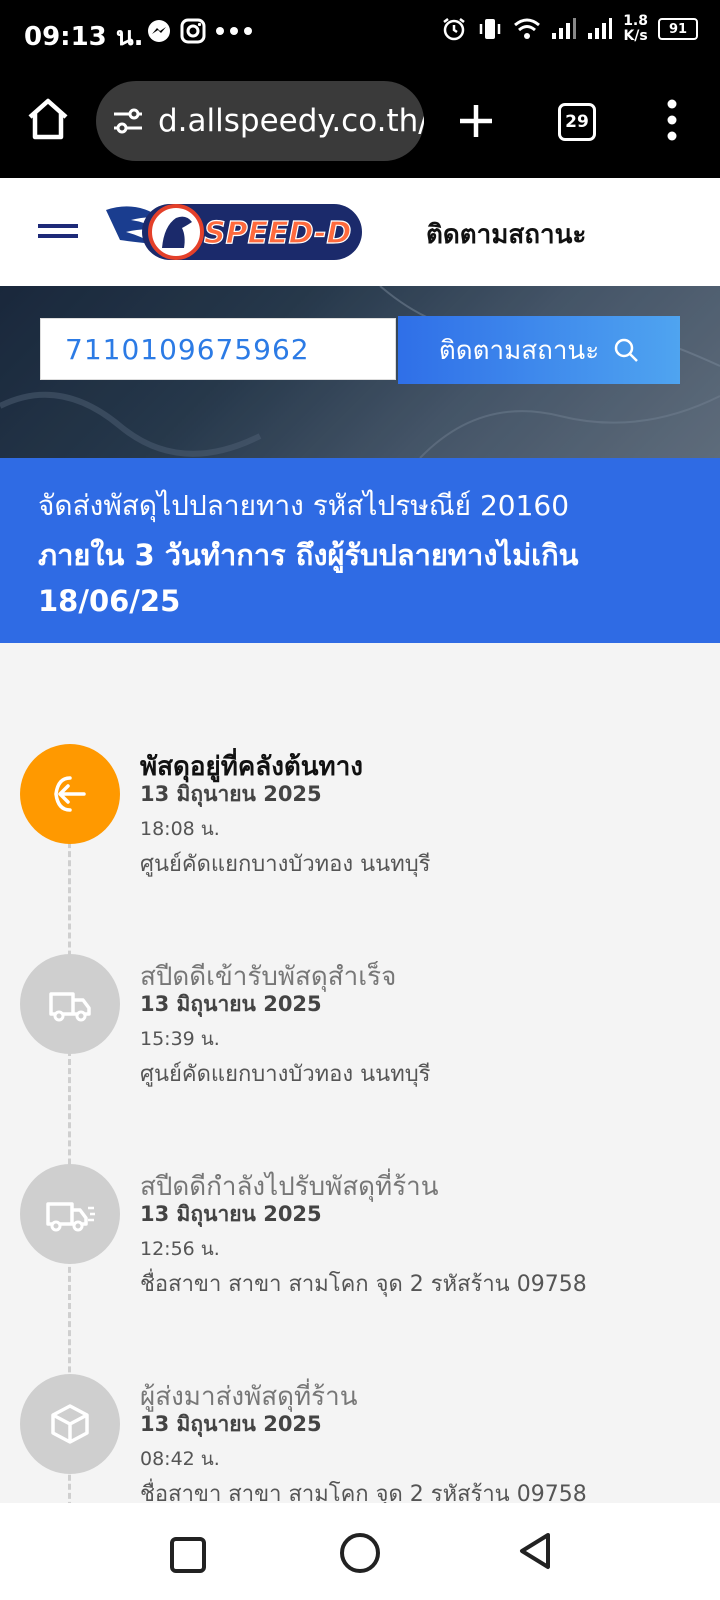 The image size is (720, 1600). What do you see at coordinates (527, 28) in the screenshot?
I see `wifi-icon` at bounding box center [527, 28].